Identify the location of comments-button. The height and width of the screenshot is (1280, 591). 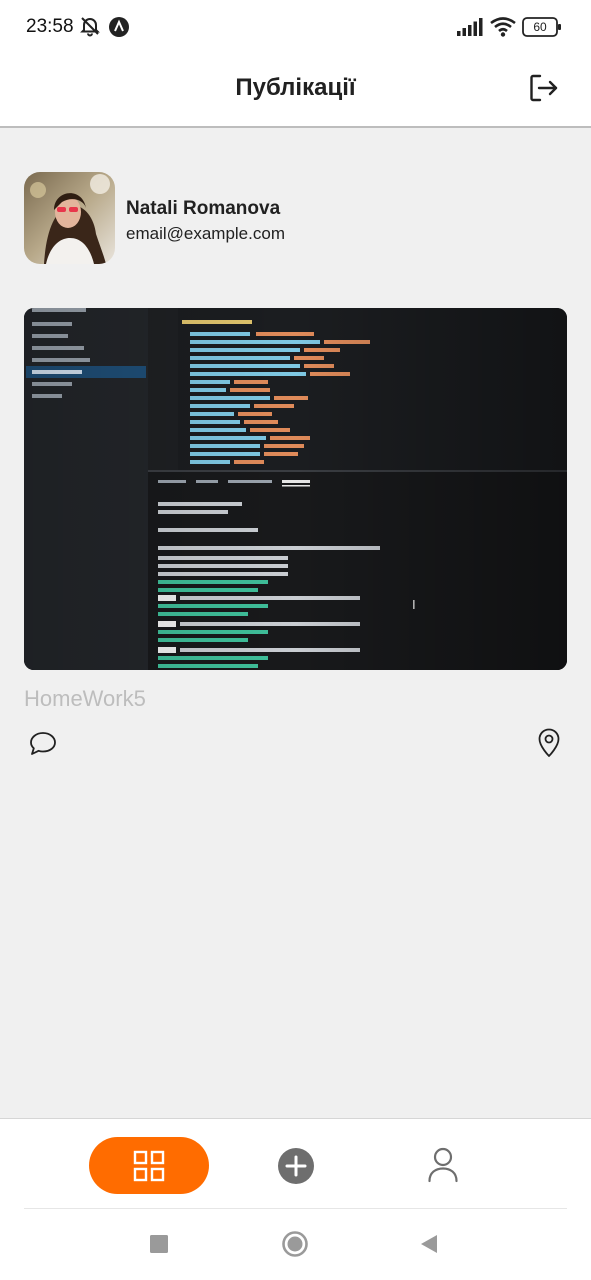
(43, 744).